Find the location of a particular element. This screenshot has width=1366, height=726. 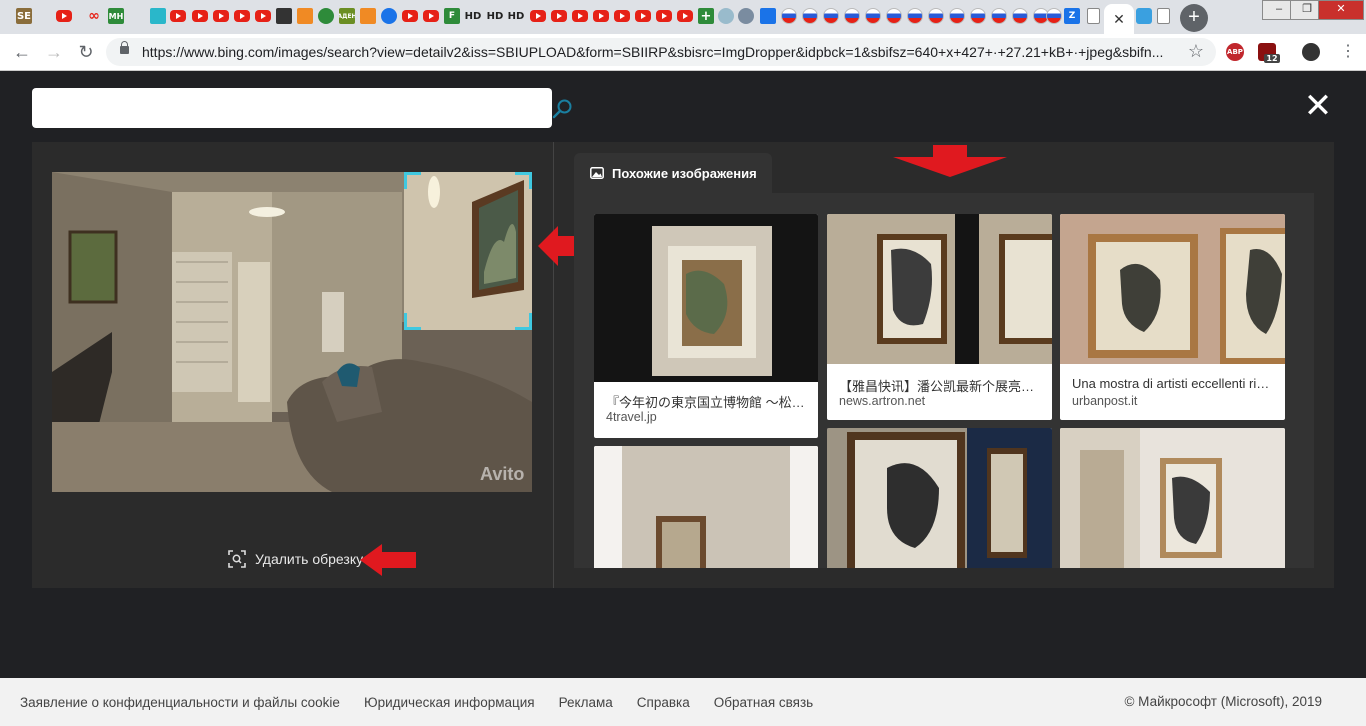

footer-link-help: Справка is located at coordinates (663, 702).